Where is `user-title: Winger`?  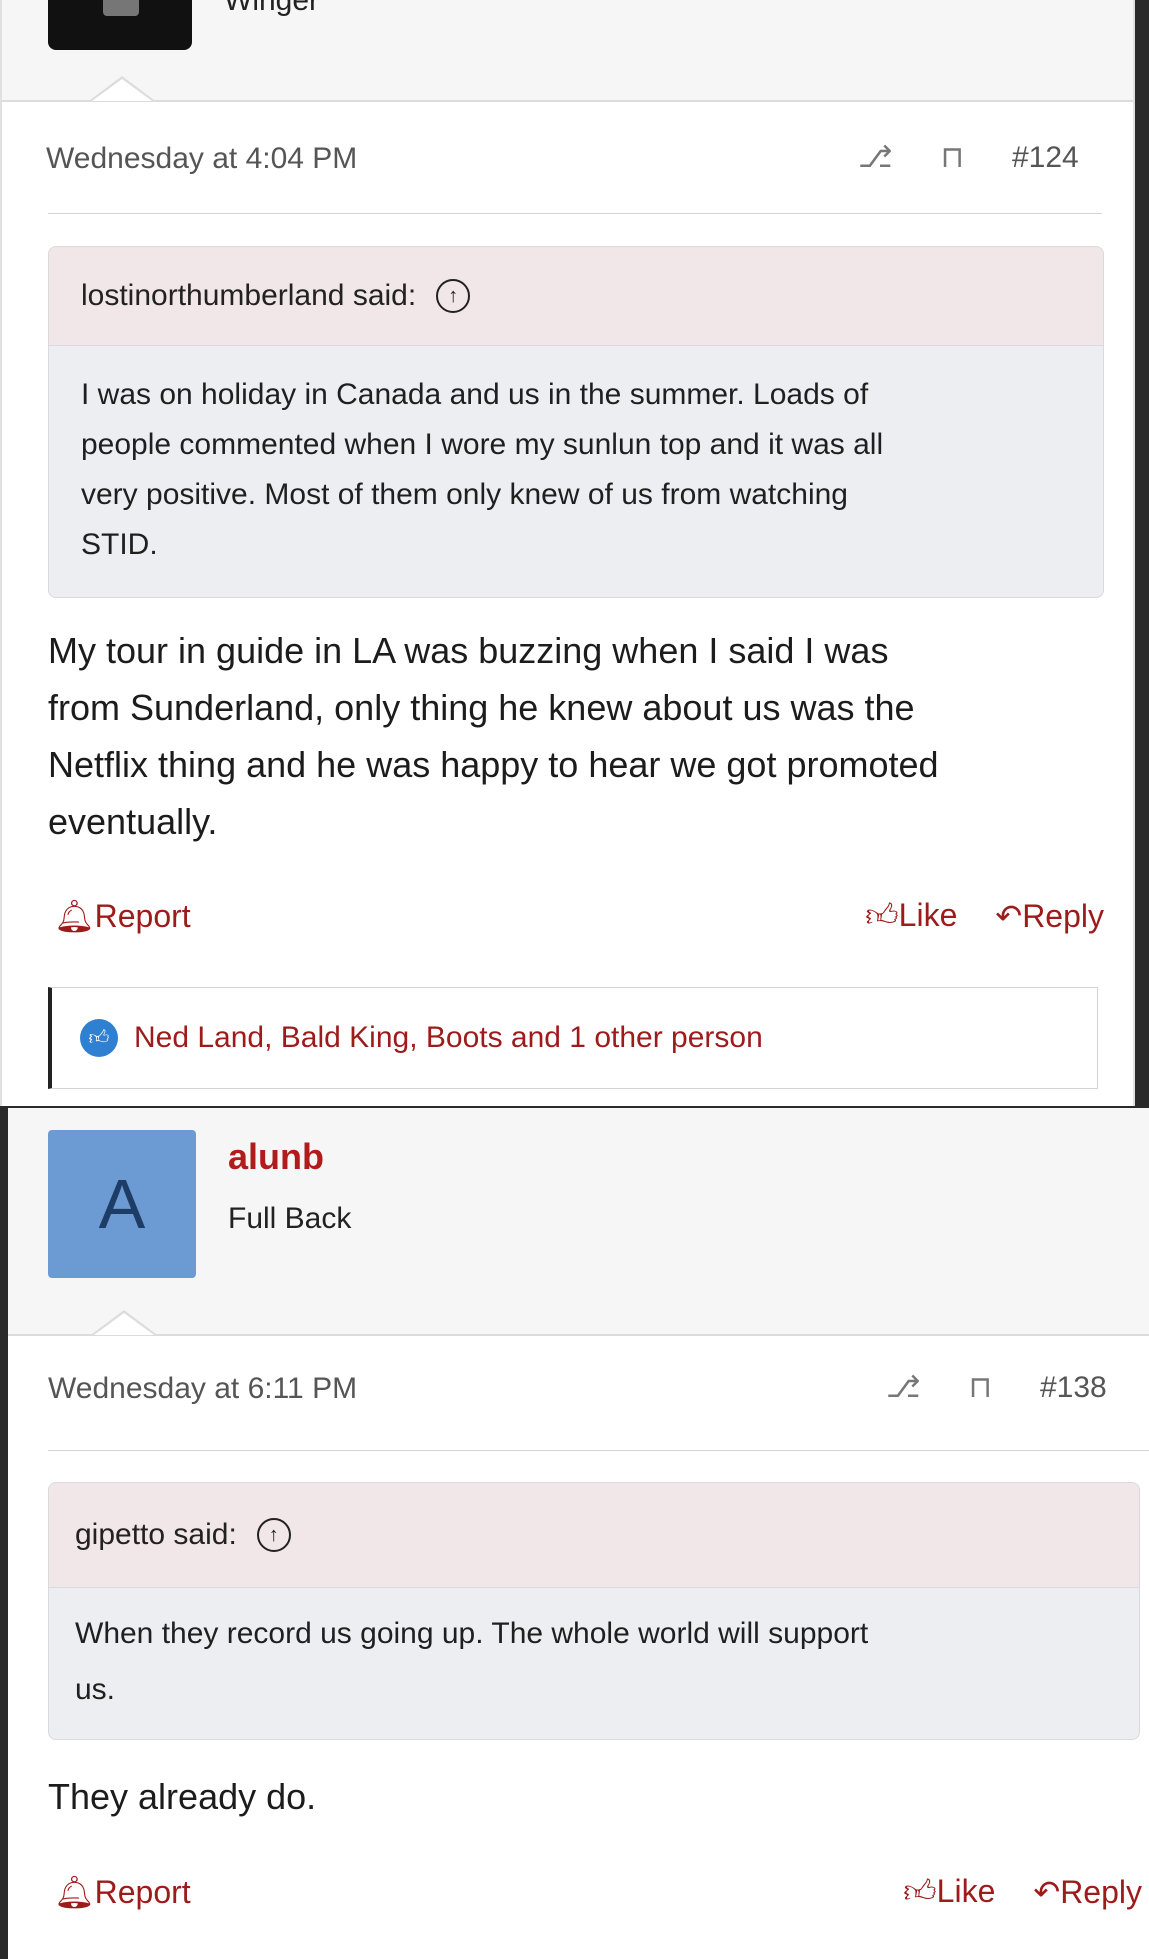
user-title: Winger is located at coordinates (272, 8).